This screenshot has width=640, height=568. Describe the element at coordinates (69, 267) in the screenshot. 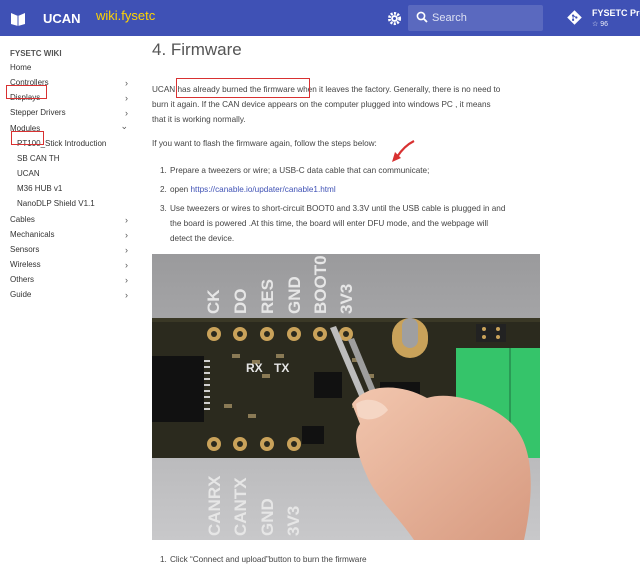

I see `sidebar-item-wireless: Wireless ›` at that location.